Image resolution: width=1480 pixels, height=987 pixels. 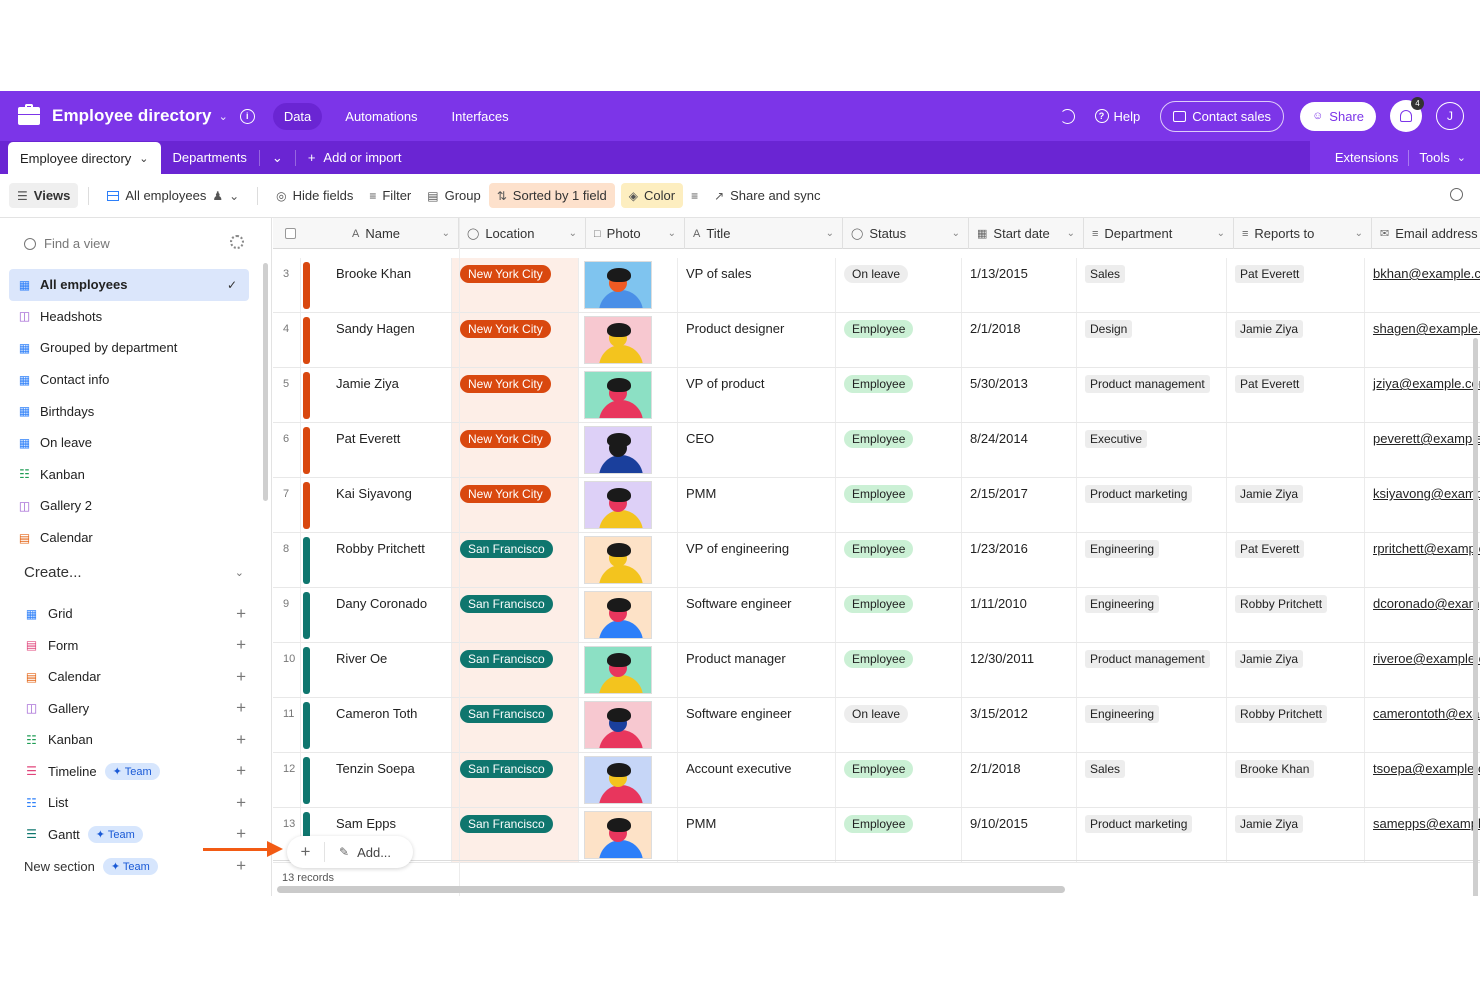 What do you see at coordinates (376, 450) in the screenshot?
I see `cell-name: Pat Everett` at bounding box center [376, 450].